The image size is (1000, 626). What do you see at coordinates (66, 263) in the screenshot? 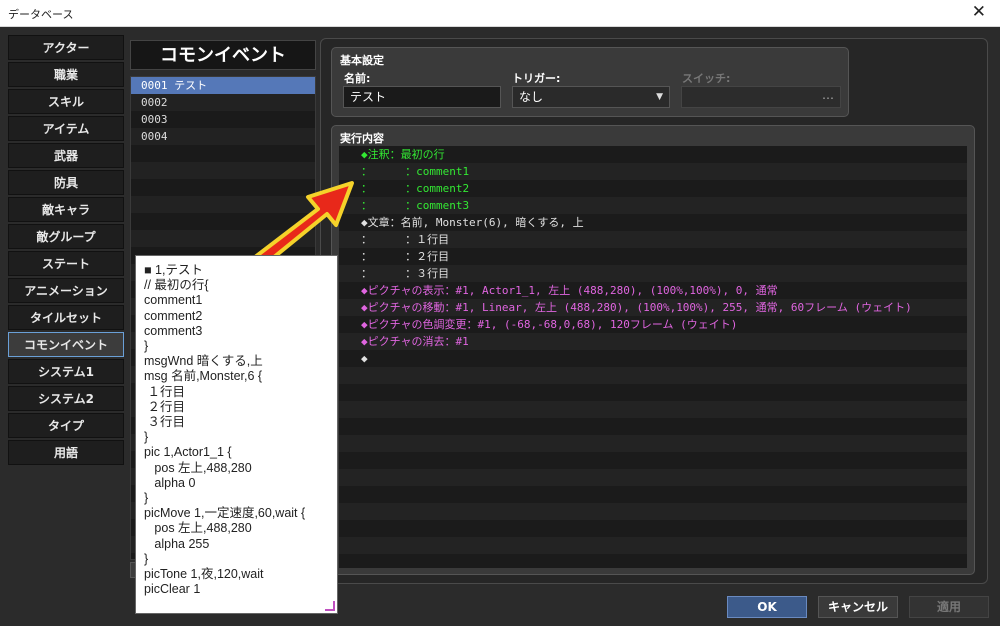
I see `nav-item: ステート` at bounding box center [66, 263].